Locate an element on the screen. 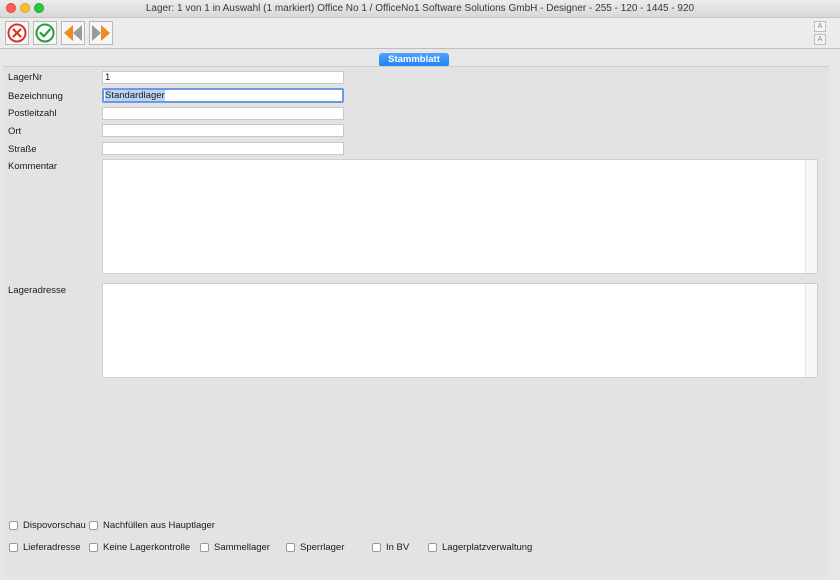  sperrlager-label: Sperrlager is located at coordinates (322, 547).